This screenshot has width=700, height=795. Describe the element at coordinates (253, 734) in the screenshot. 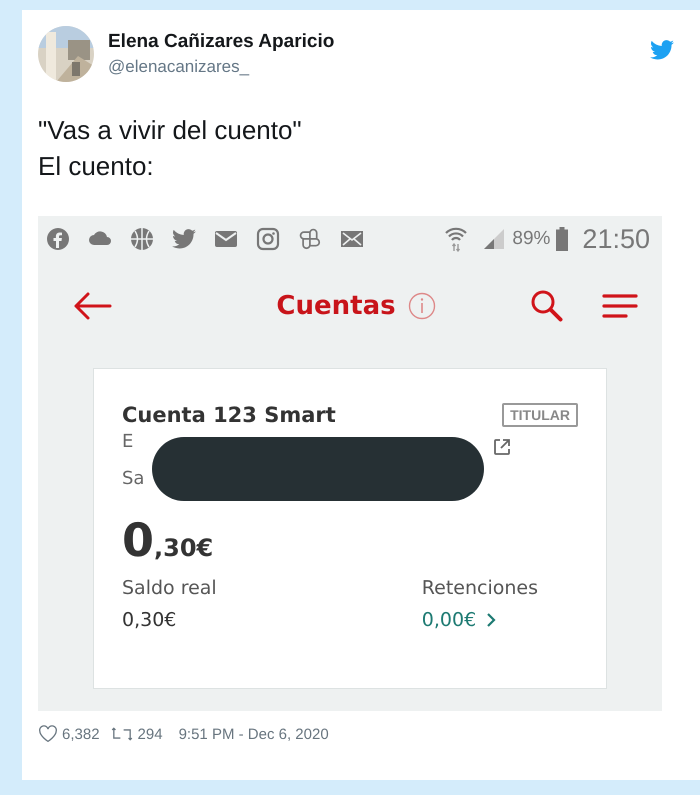

I see `timestamp: 9:51 PM - Dec 6, 2020` at that location.